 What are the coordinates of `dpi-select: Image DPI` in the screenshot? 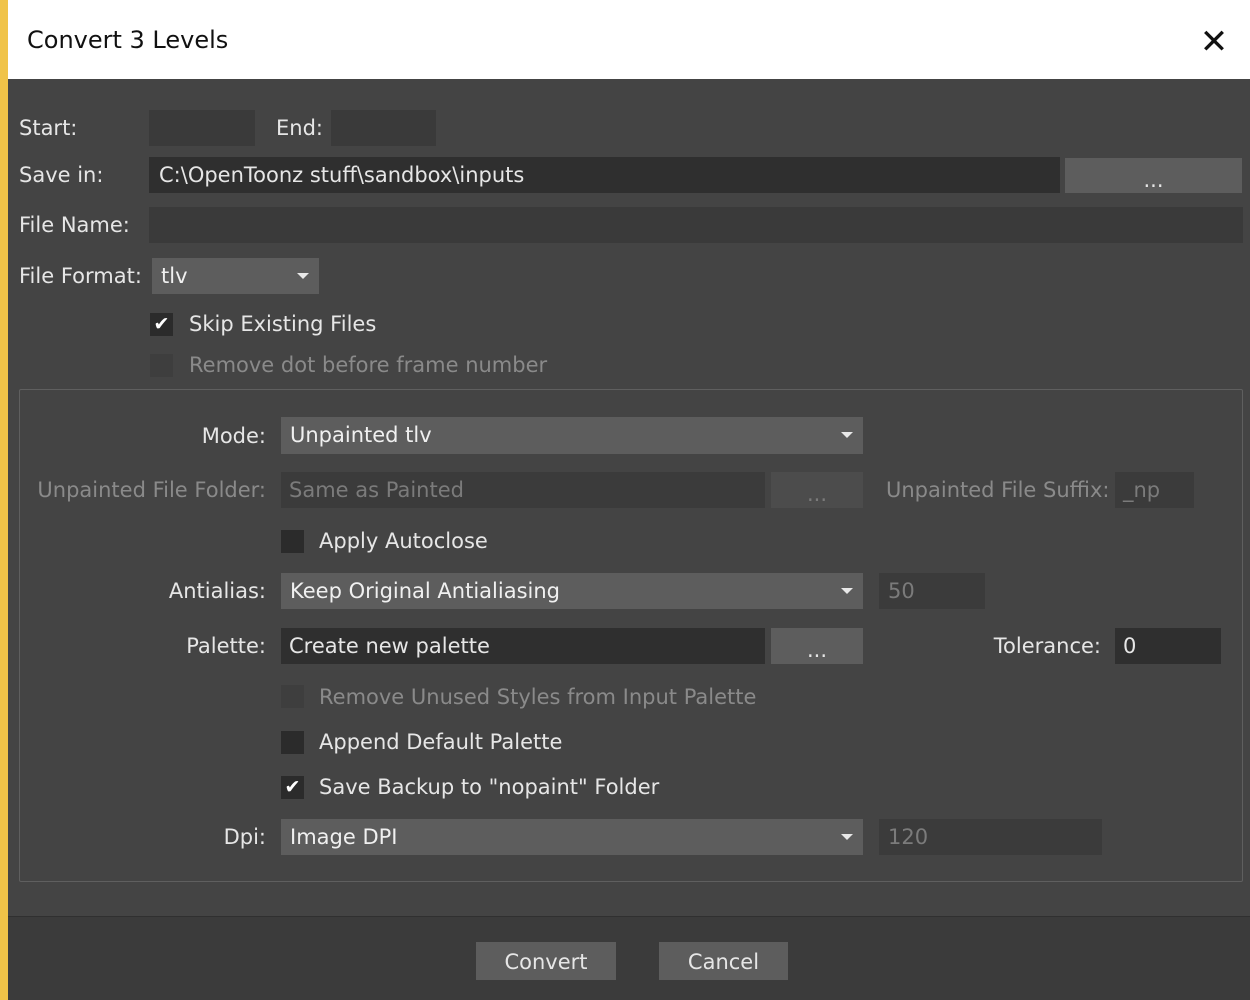 It's located at (572, 837).